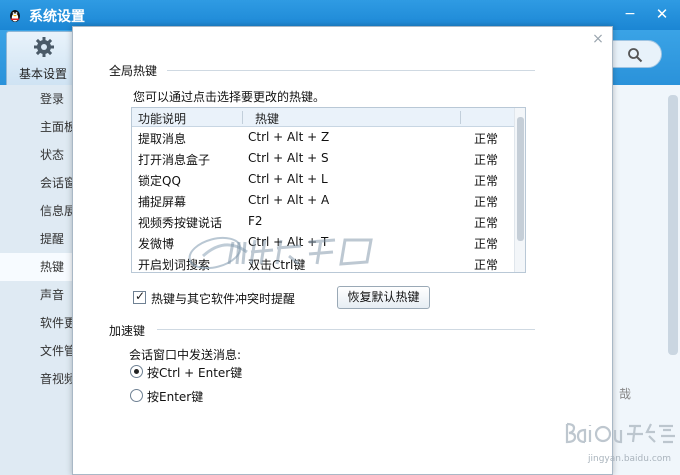 Image resolution: width=680 pixels, height=475 pixels. I want to click on table-row: 锁定QQ Ctrl + Alt + L 正常, so click(323, 179).